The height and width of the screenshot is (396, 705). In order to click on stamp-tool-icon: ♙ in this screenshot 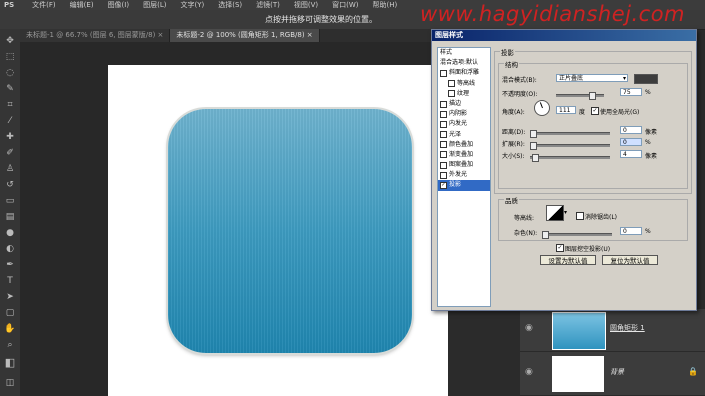, I will do `click(10, 169)`.